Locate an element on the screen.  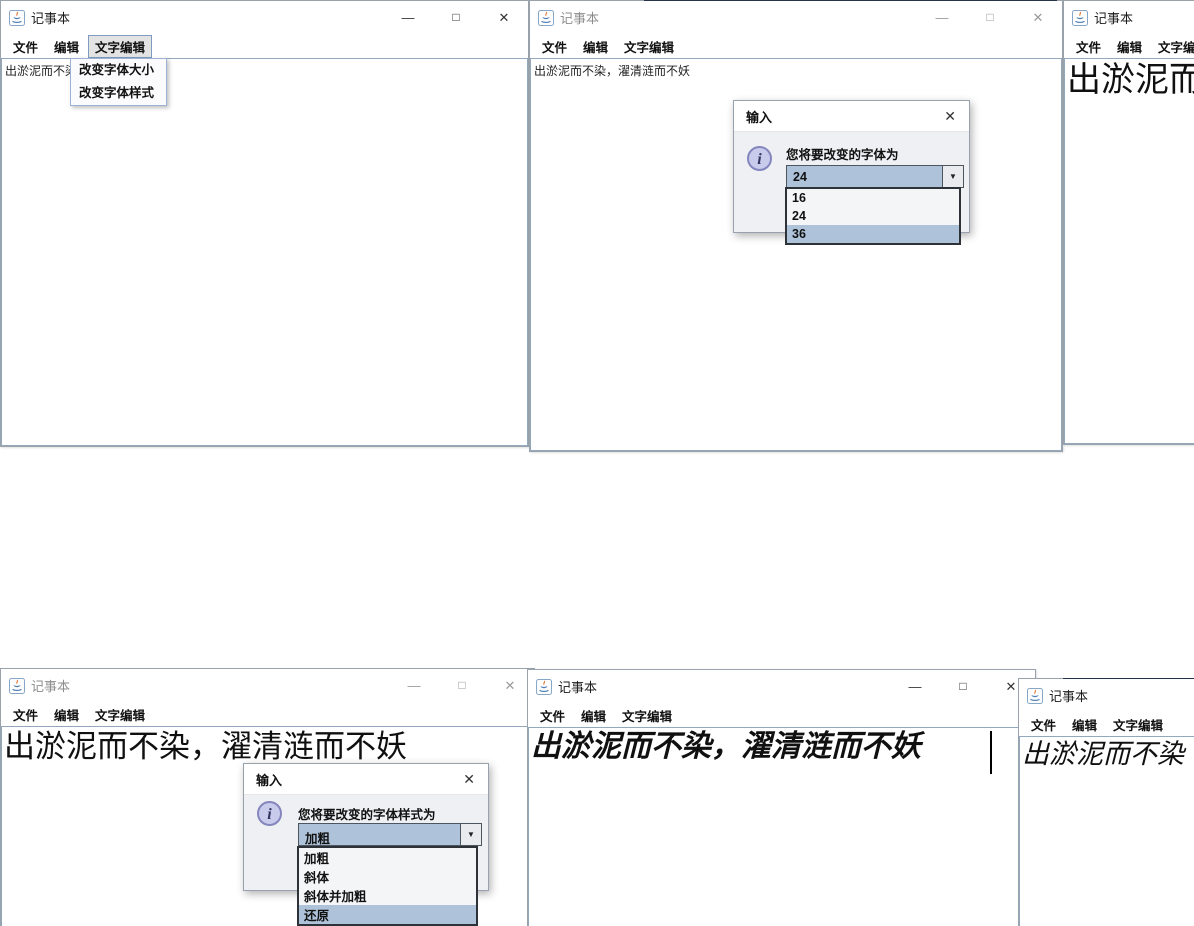
font-size-option-list: 16 24 36 is located at coordinates (873, 216).